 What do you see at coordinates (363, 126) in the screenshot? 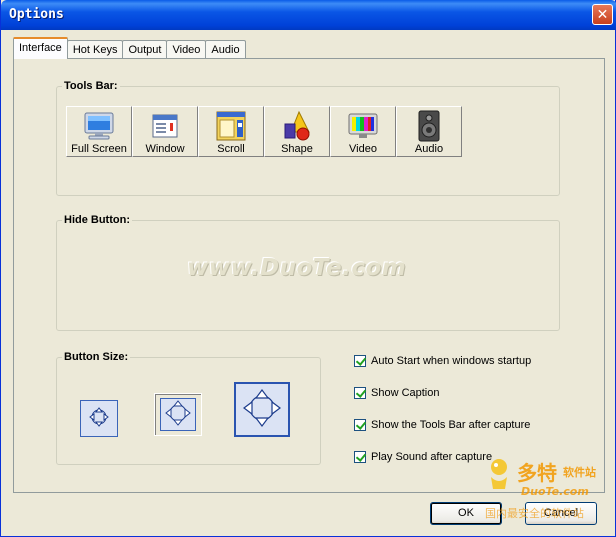
I see `tv-icon` at bounding box center [363, 126].